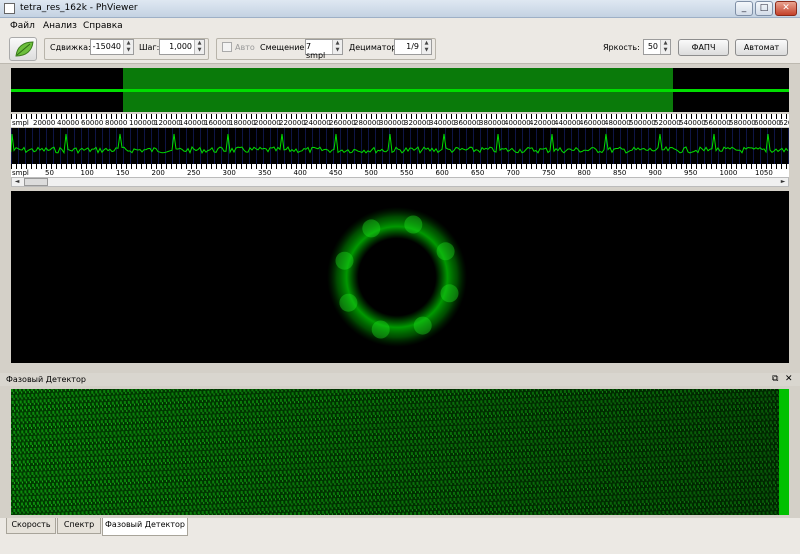  What do you see at coordinates (142, 123) in the screenshot?
I see `ruler-tick-label: 100000` at bounding box center [142, 123].